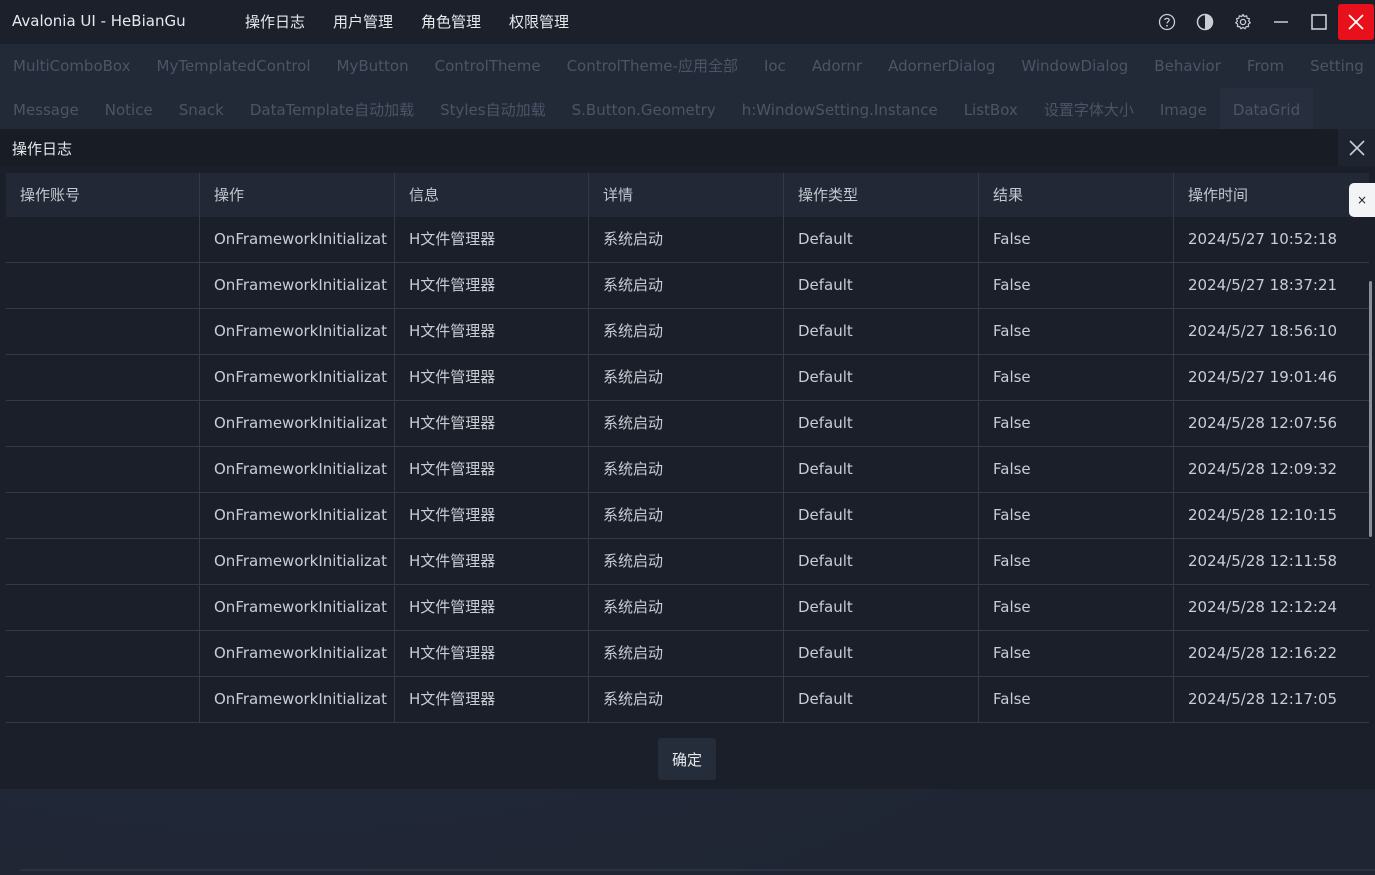 The image size is (1375, 875). Describe the element at coordinates (1263, 515) in the screenshot. I see `table-cell-col-op-time: 2024/5/28 12:10:15` at that location.